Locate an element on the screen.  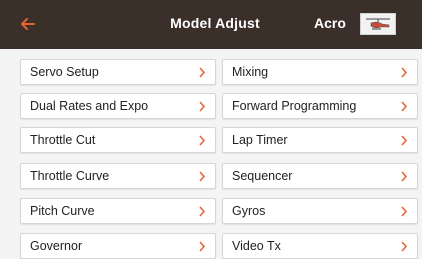
forward-programming-button: Forward Programming is located at coordinates (320, 106).